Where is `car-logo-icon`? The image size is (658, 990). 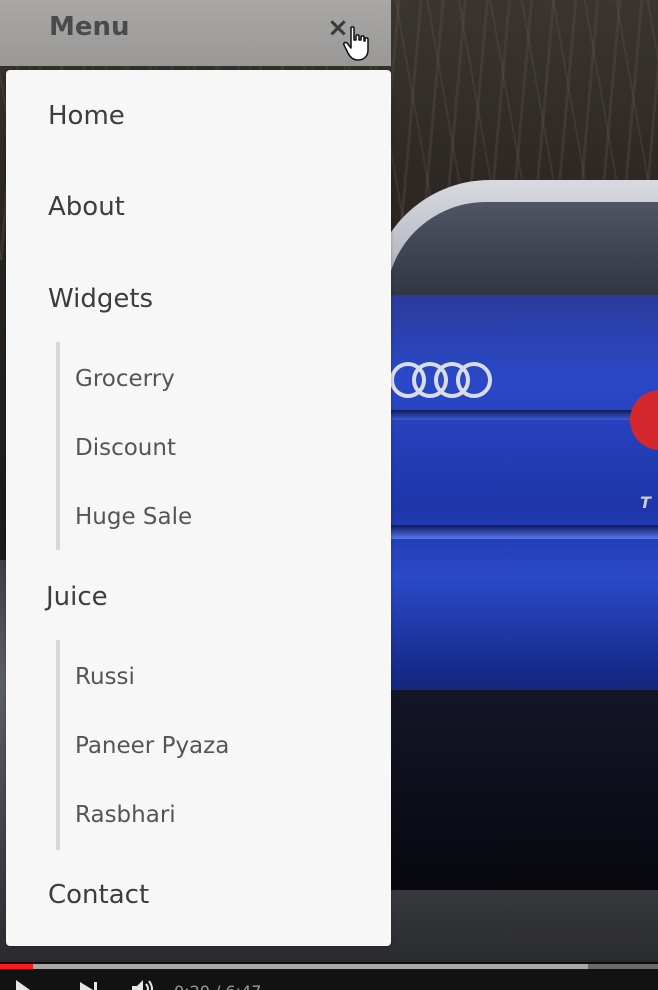 car-logo-icon is located at coordinates (441, 382).